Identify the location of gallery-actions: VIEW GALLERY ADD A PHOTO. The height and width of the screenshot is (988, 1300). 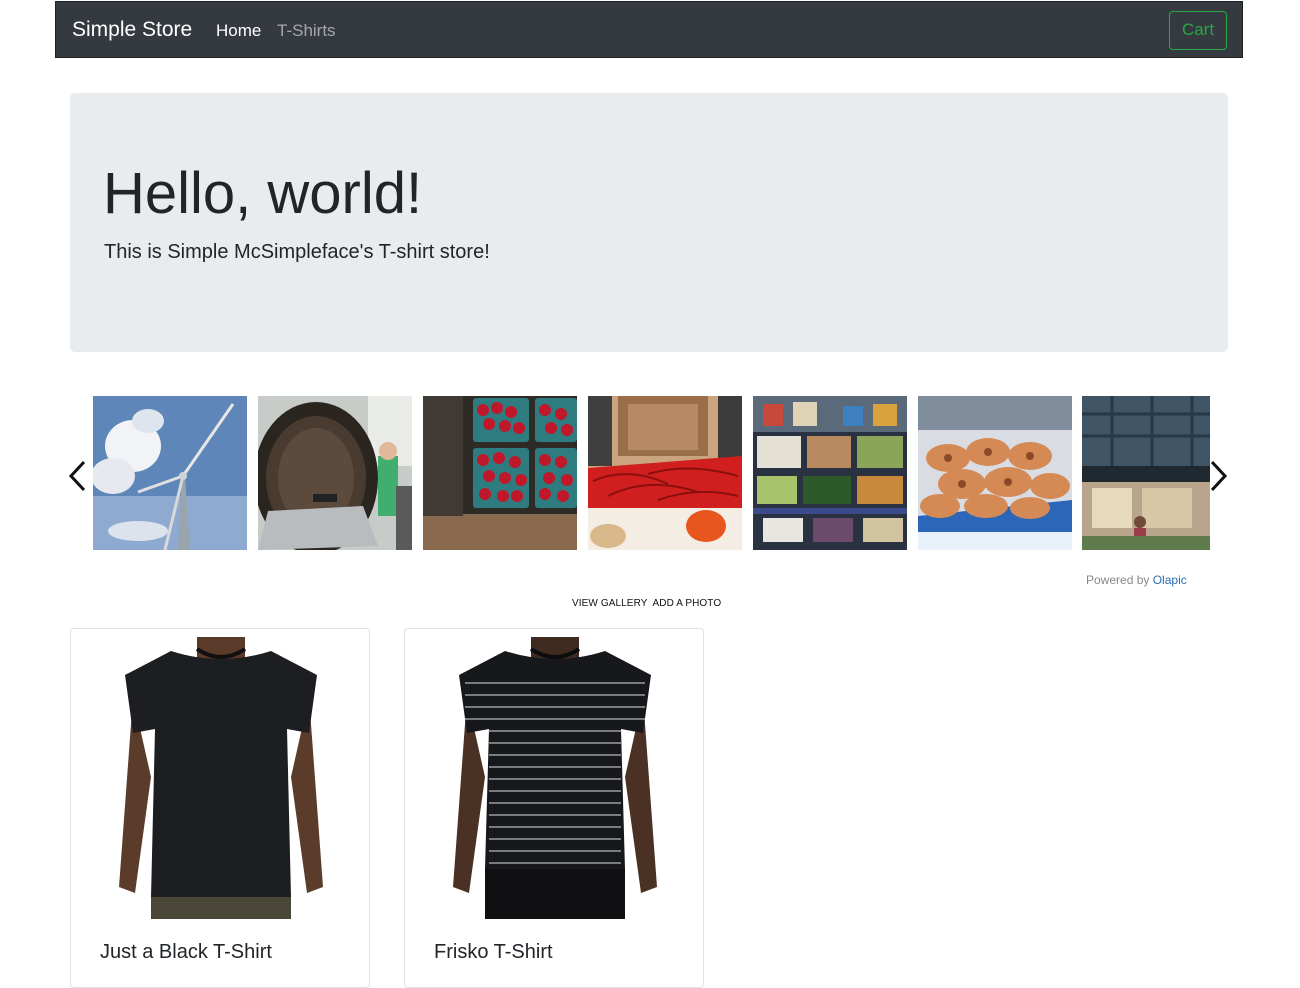
(649, 603).